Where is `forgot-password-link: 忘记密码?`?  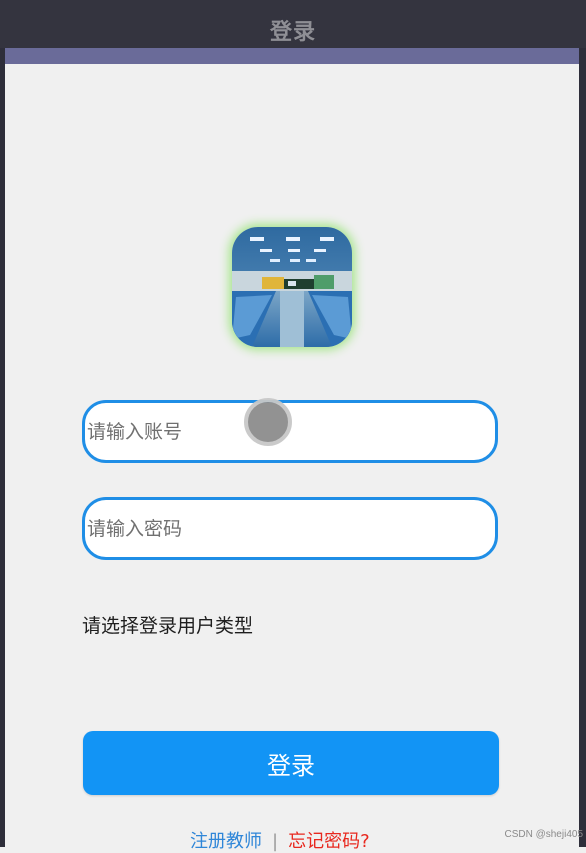
forgot-password-link: 忘记密码? is located at coordinates (329, 841).